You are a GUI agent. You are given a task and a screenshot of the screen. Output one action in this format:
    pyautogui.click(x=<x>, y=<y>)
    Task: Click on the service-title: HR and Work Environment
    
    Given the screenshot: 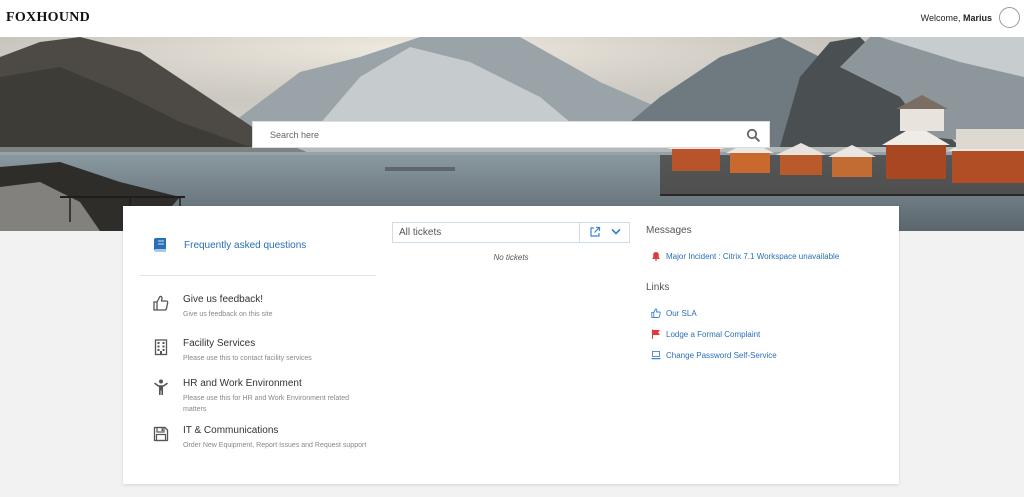 What is the action you would take?
    pyautogui.click(x=242, y=383)
    